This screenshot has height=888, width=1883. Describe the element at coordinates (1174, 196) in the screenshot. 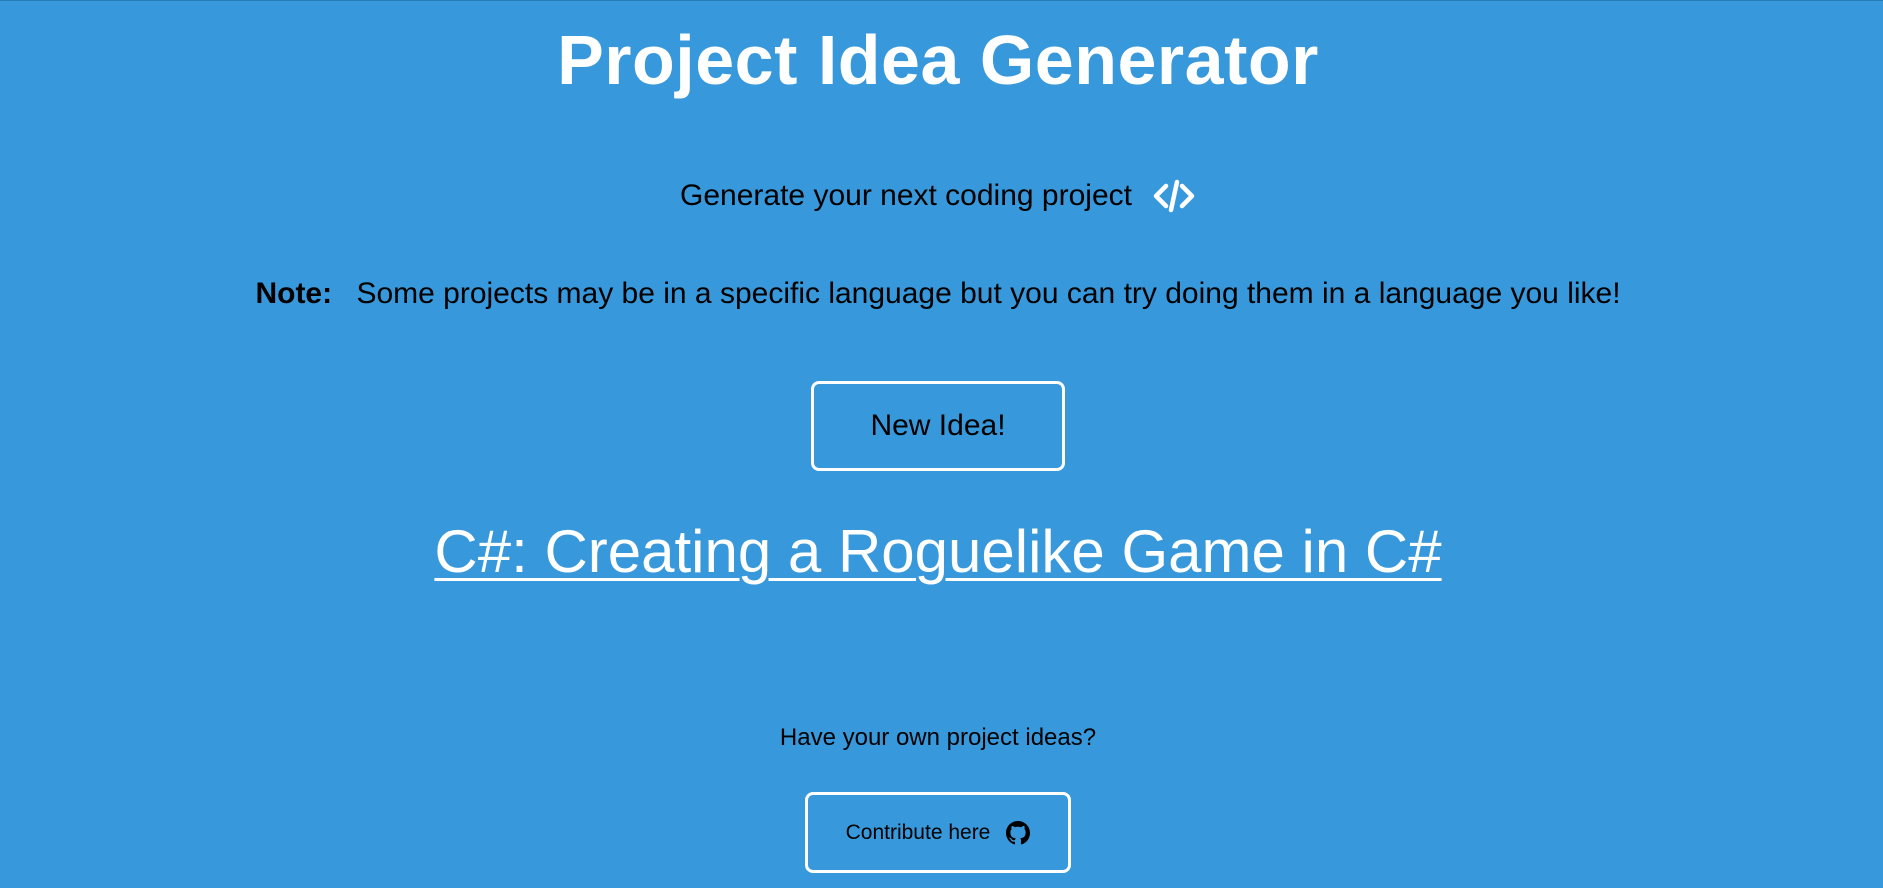

I see `code-icon` at that location.